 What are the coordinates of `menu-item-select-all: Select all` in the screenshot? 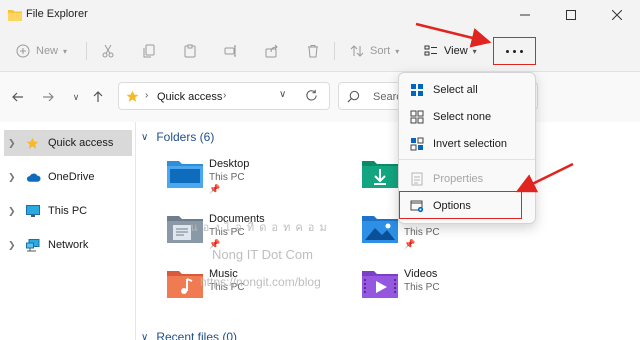 It's located at (468, 90).